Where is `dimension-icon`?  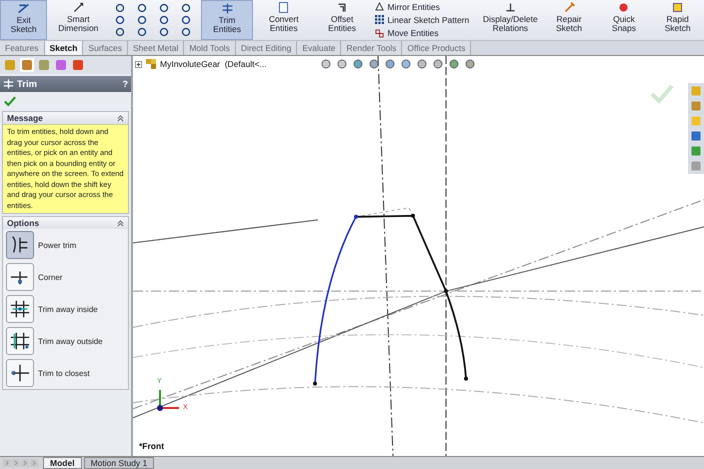 dimension-icon is located at coordinates (78, 7).